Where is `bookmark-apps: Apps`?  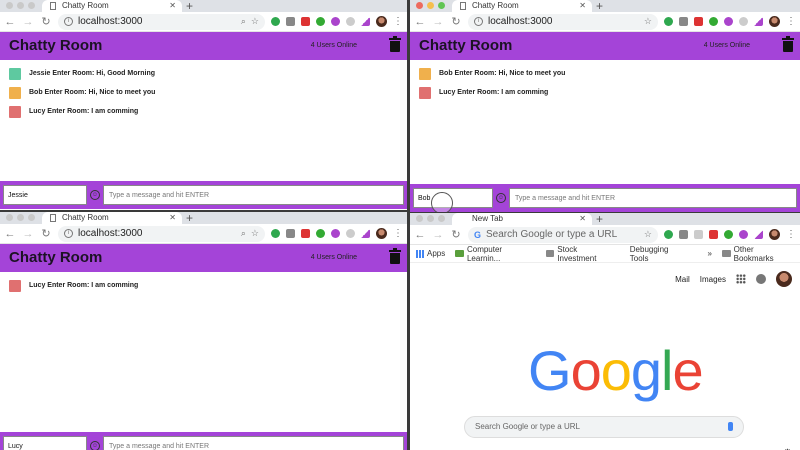 bookmark-apps: Apps is located at coordinates (430, 253).